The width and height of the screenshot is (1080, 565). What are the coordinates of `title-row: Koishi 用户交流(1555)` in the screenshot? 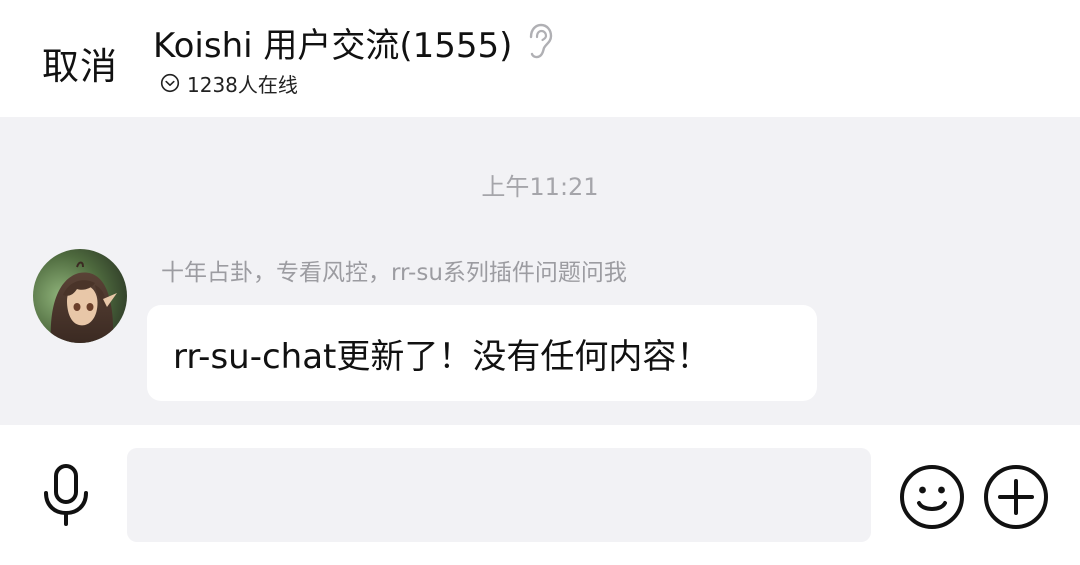 It's located at (353, 43).